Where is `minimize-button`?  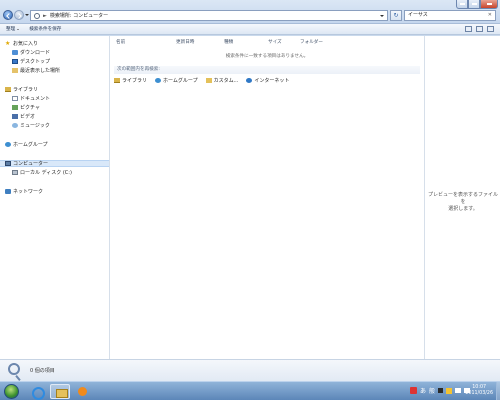
minimize-button is located at coordinates (462, 4).